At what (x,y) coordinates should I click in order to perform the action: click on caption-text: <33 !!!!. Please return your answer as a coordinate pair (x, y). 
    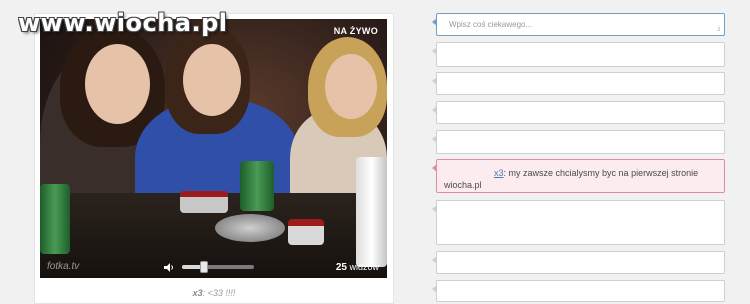
    Looking at the image, I should click on (221, 293).